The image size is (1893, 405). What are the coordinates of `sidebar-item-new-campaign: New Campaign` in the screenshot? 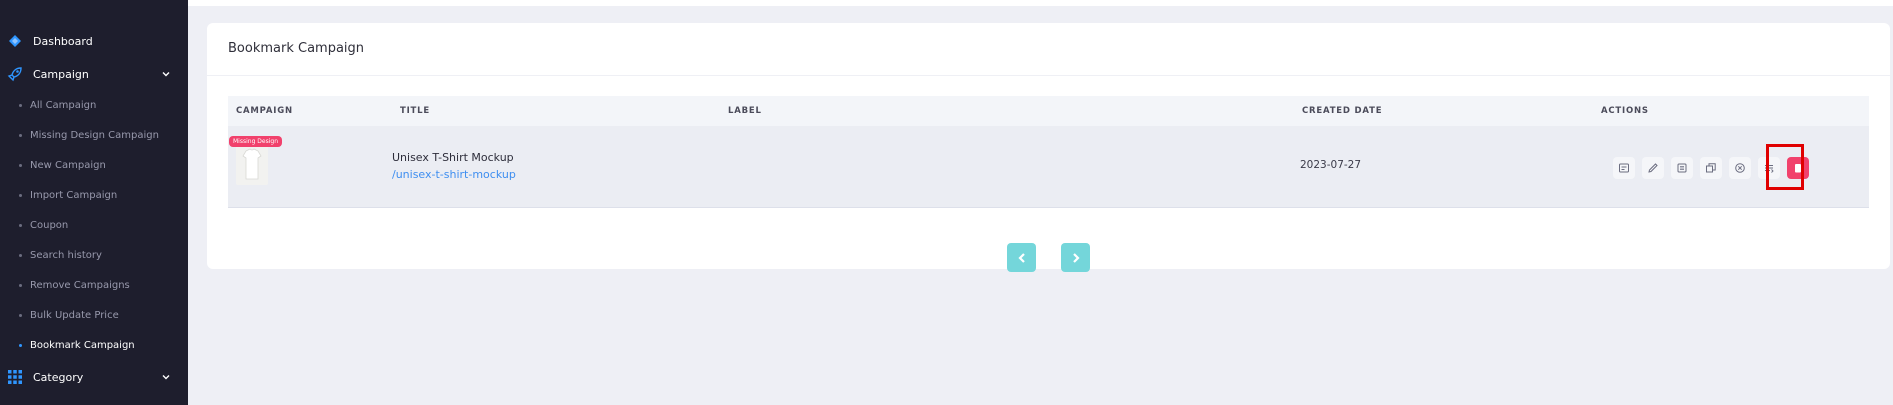 It's located at (94, 165).